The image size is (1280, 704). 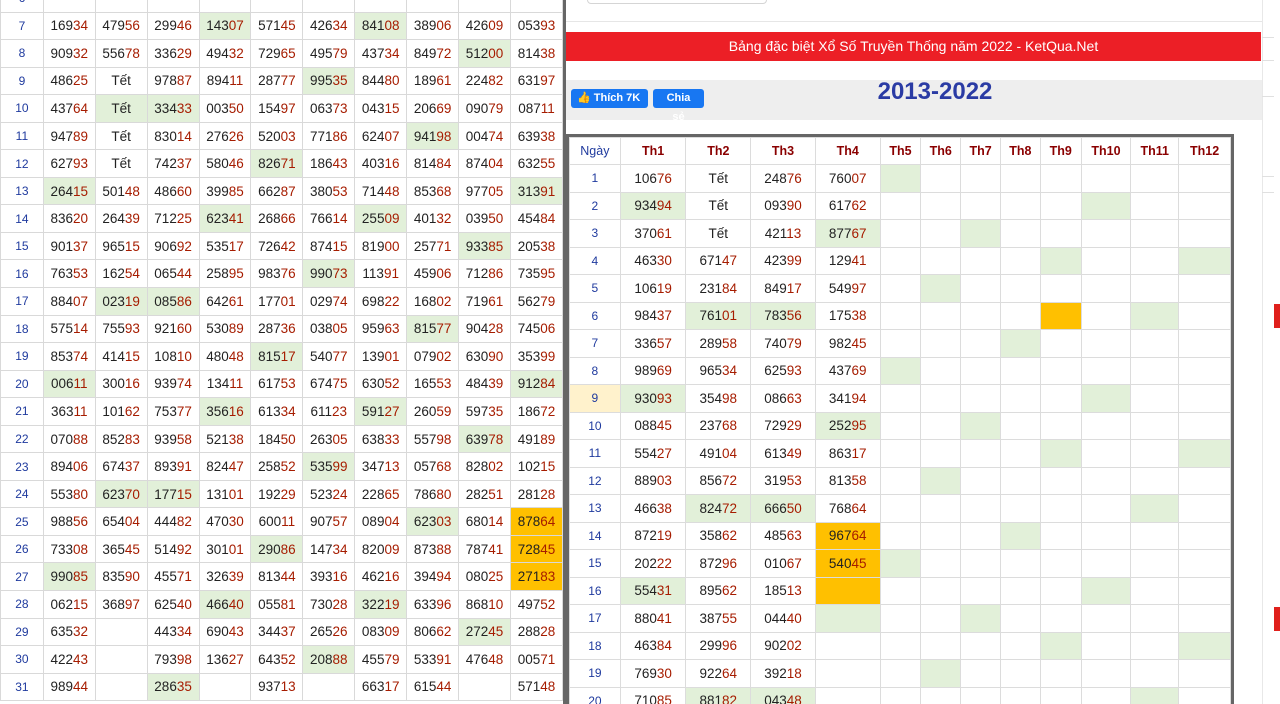 I want to click on day-cell: 6, so click(x=22, y=6).